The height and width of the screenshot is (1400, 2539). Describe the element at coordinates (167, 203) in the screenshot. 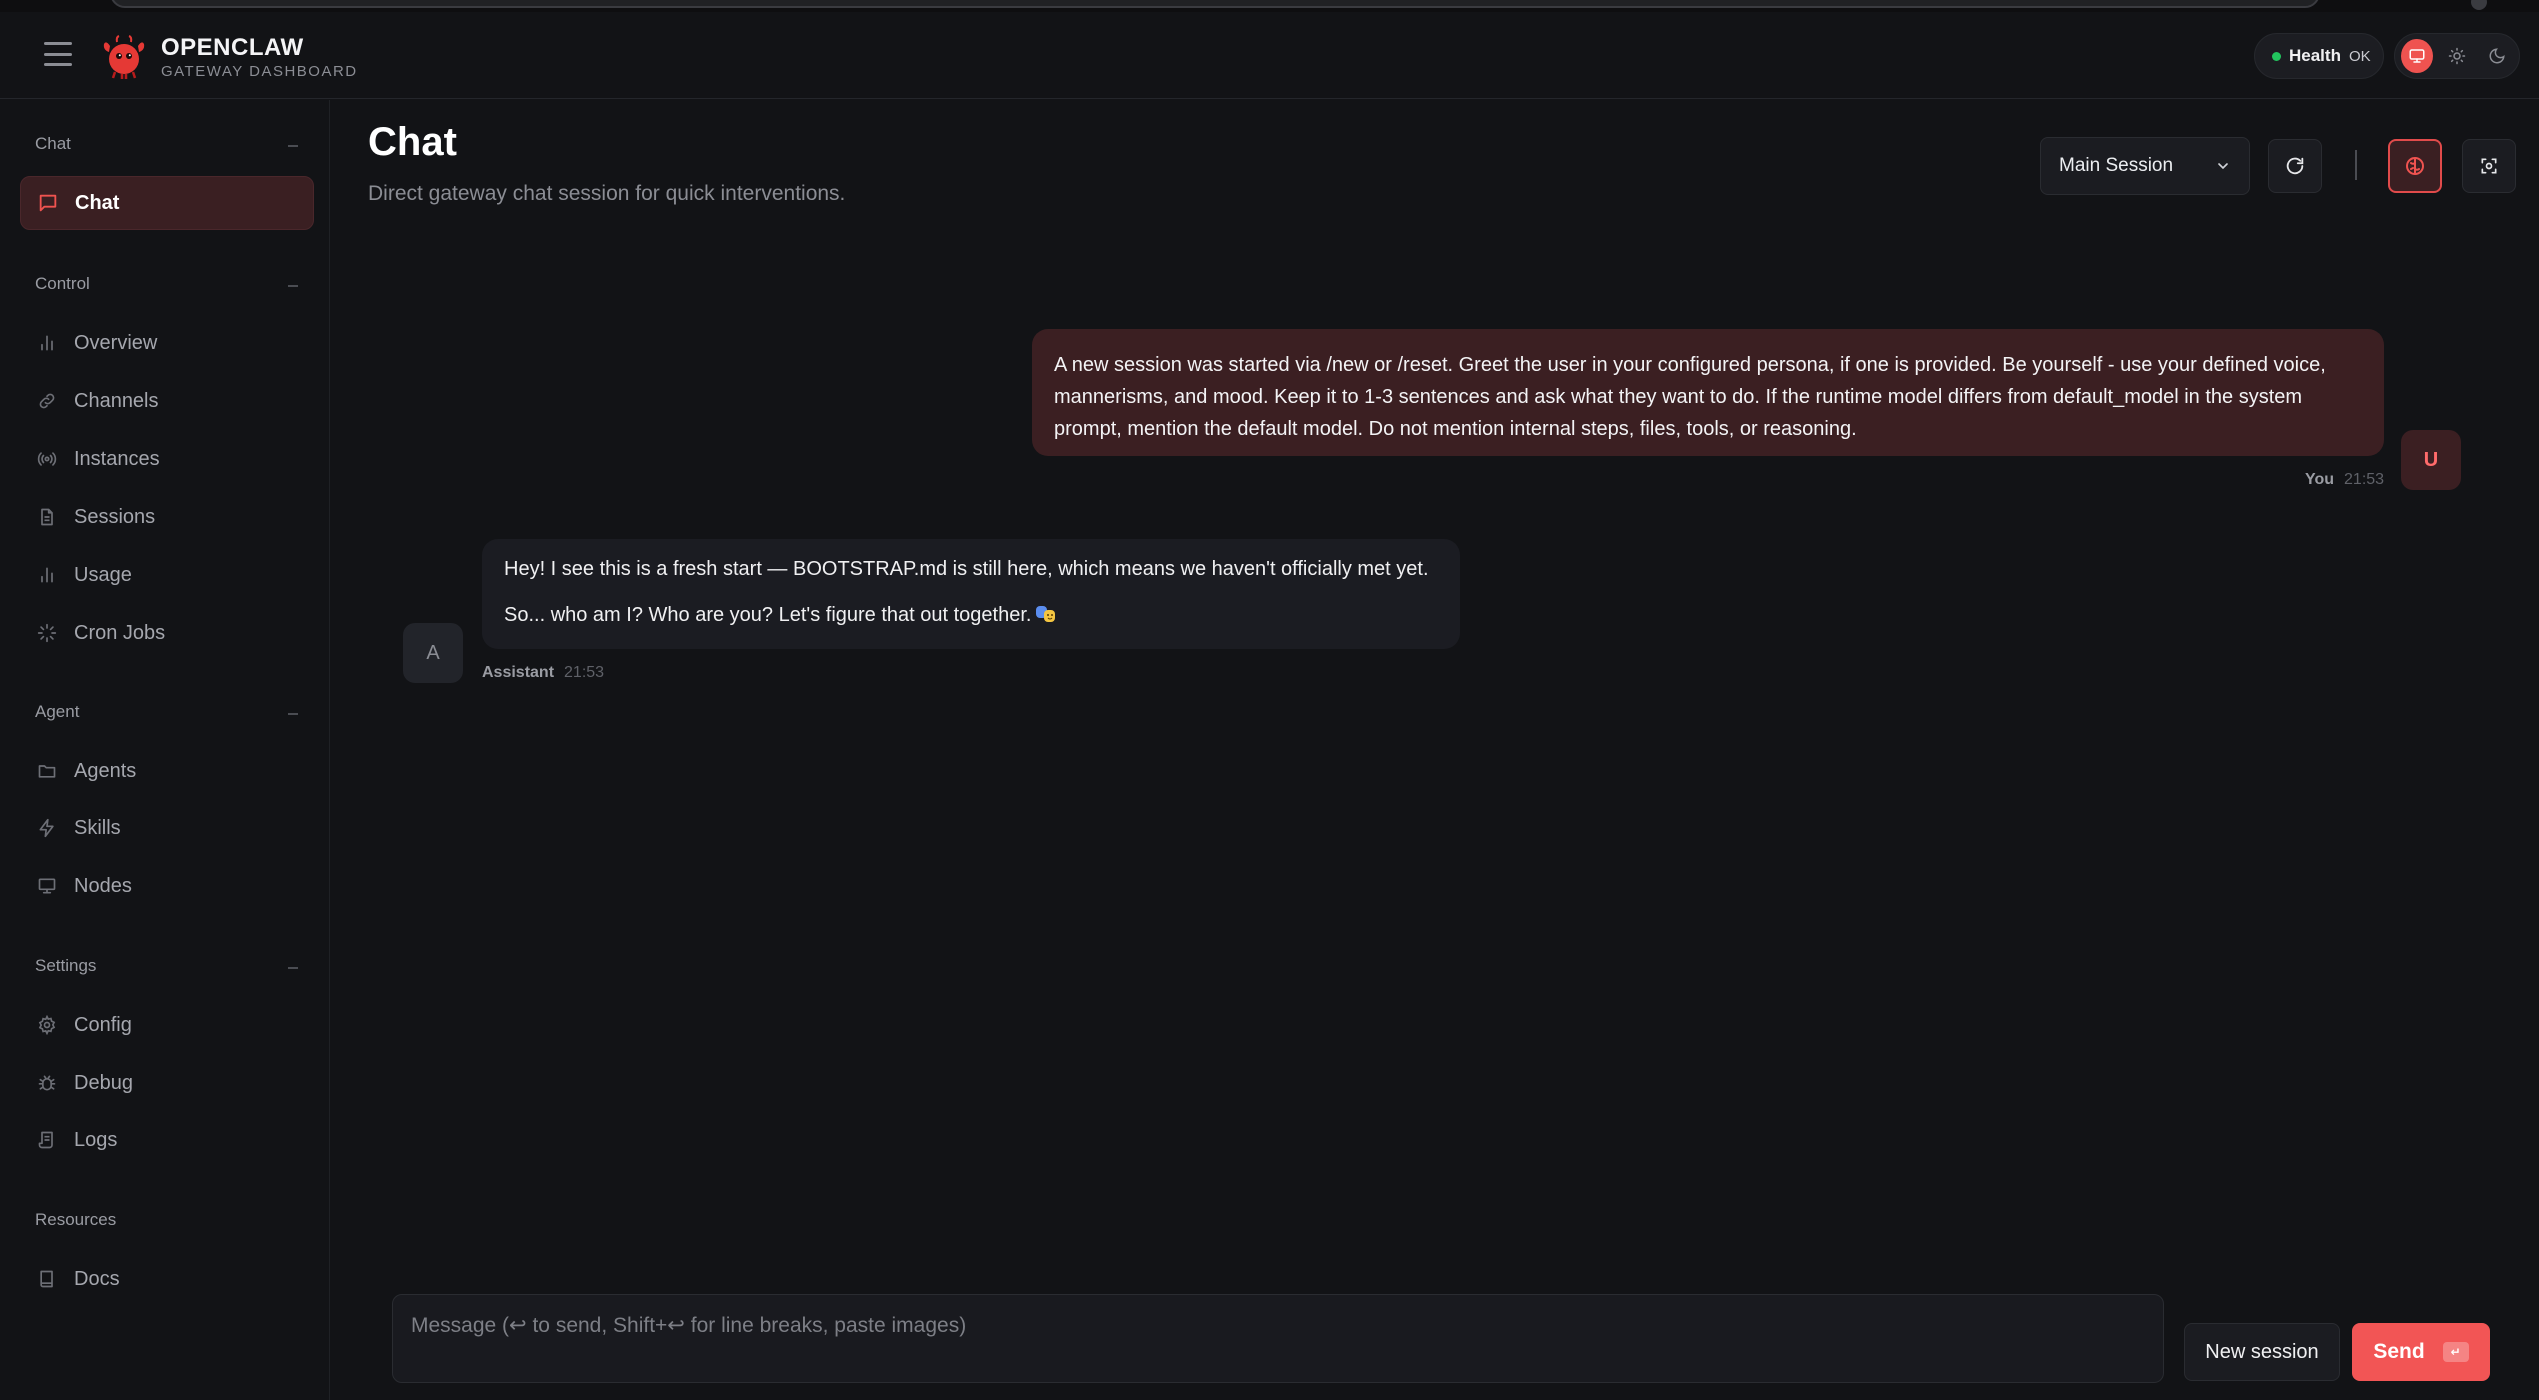

I see `sidebar-item-chat: Chat` at that location.